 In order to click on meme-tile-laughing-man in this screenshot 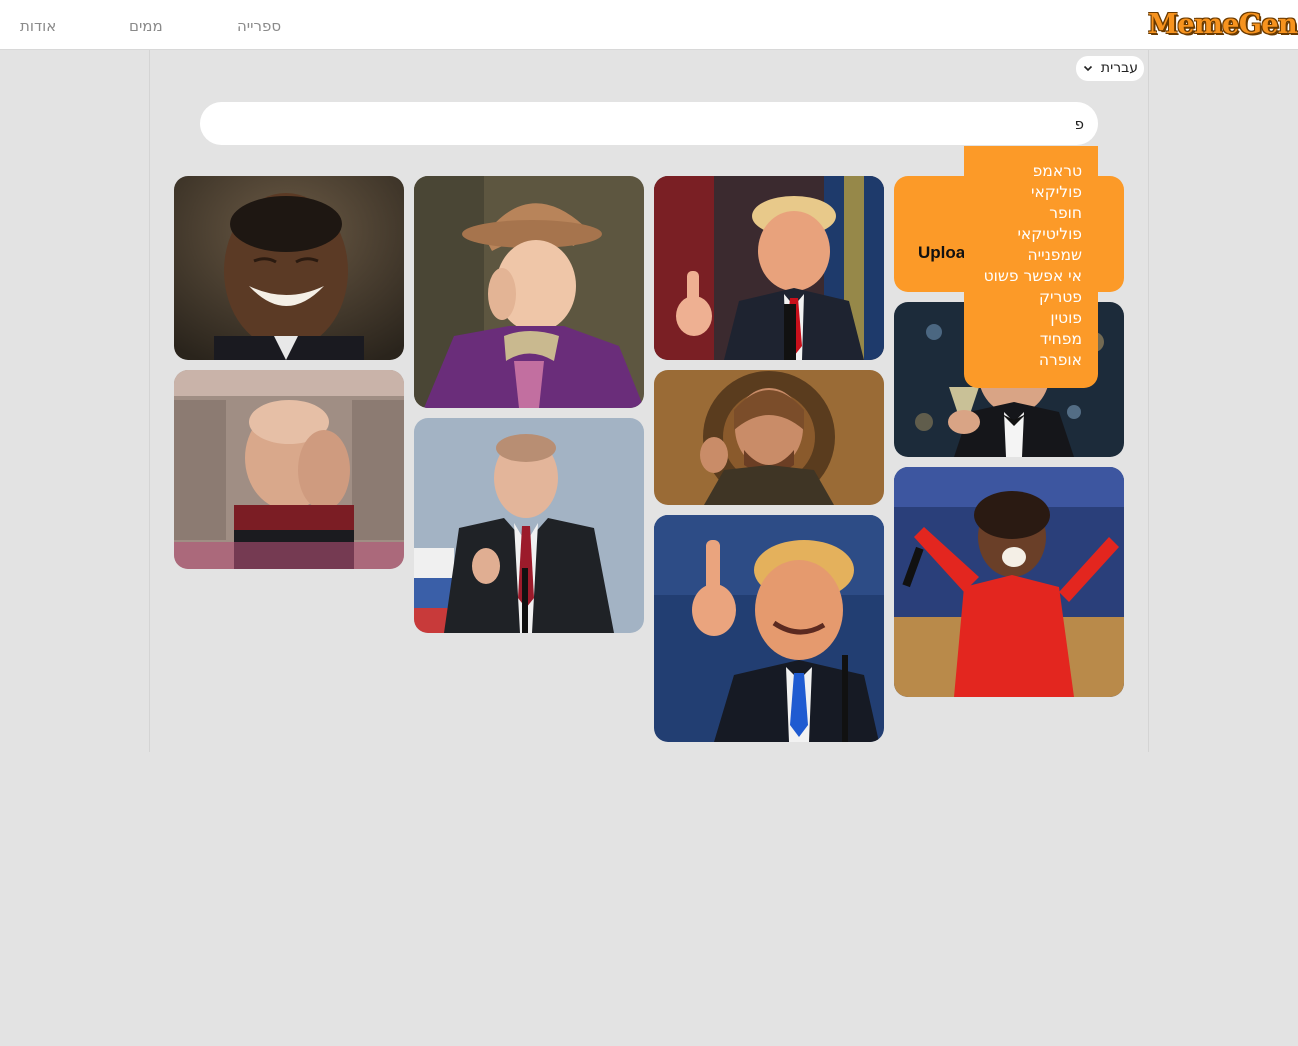, I will do `click(289, 268)`.